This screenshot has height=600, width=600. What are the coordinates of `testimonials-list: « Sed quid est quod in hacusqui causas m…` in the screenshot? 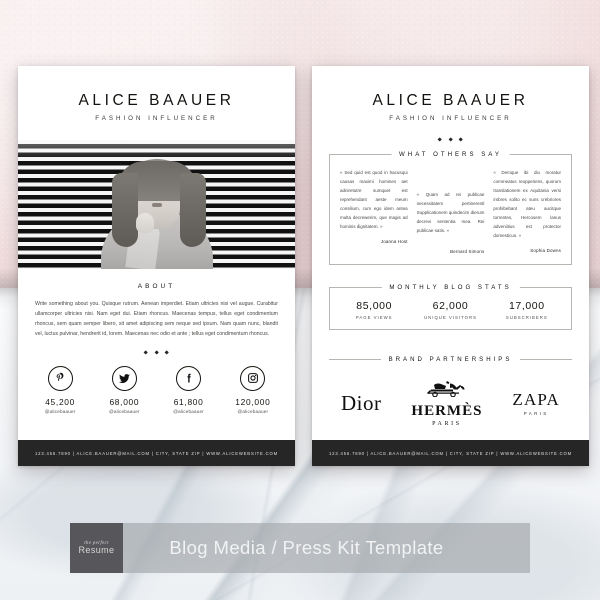 It's located at (450, 211).